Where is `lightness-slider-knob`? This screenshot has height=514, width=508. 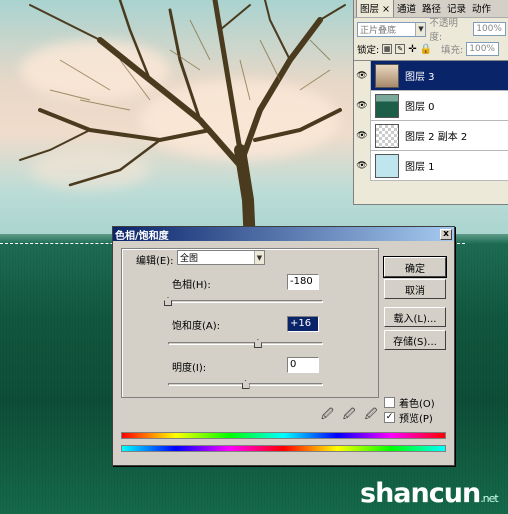 lightness-slider-knob is located at coordinates (245, 384).